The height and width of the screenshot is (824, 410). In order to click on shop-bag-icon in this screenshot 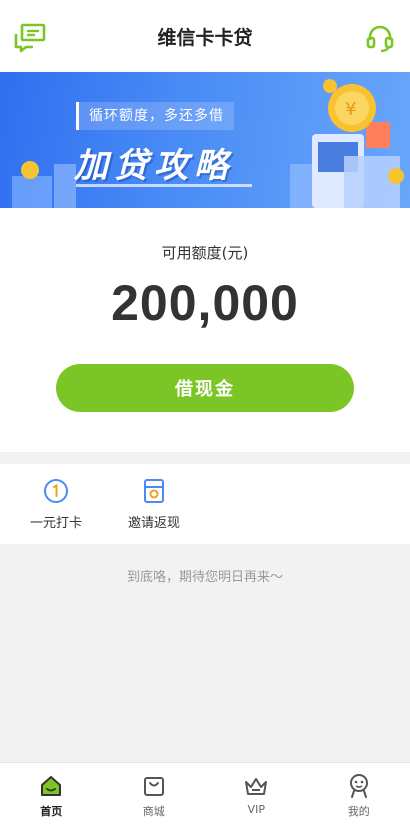, I will do `click(153, 786)`.